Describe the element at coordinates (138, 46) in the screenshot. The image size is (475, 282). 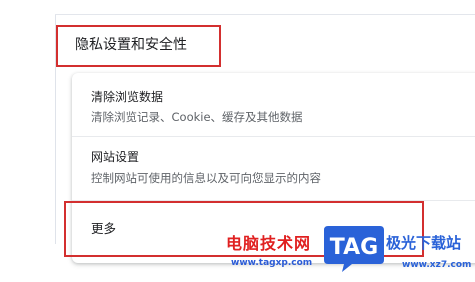
I see `title-highlight-box` at that location.